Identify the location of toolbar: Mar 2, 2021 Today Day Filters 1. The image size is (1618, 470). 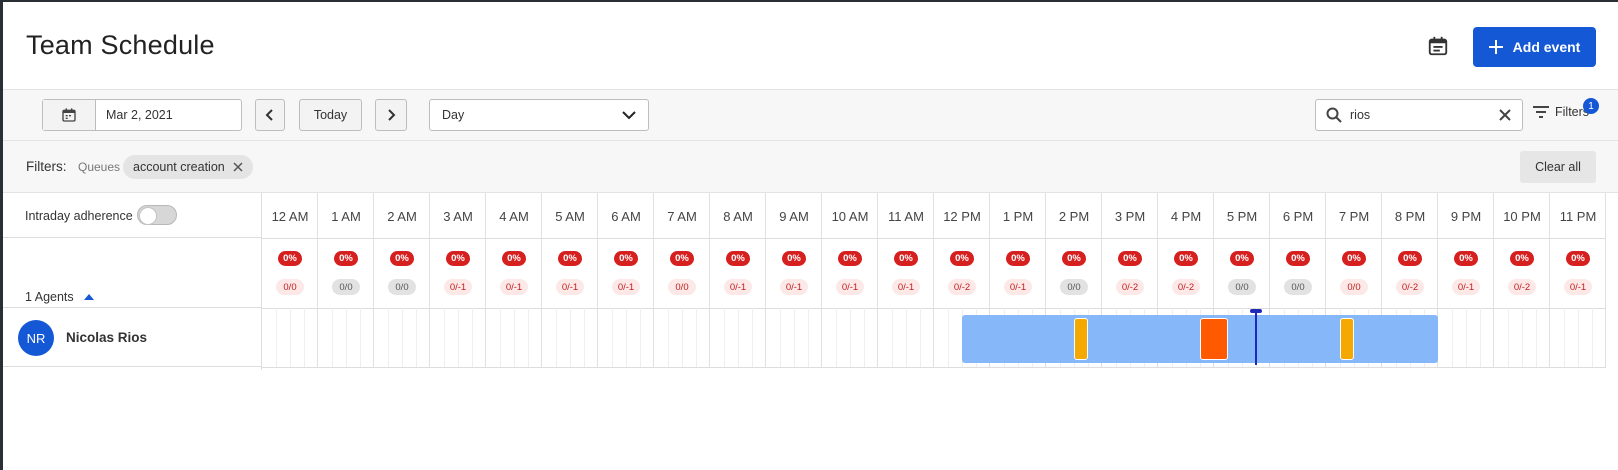
(810, 115).